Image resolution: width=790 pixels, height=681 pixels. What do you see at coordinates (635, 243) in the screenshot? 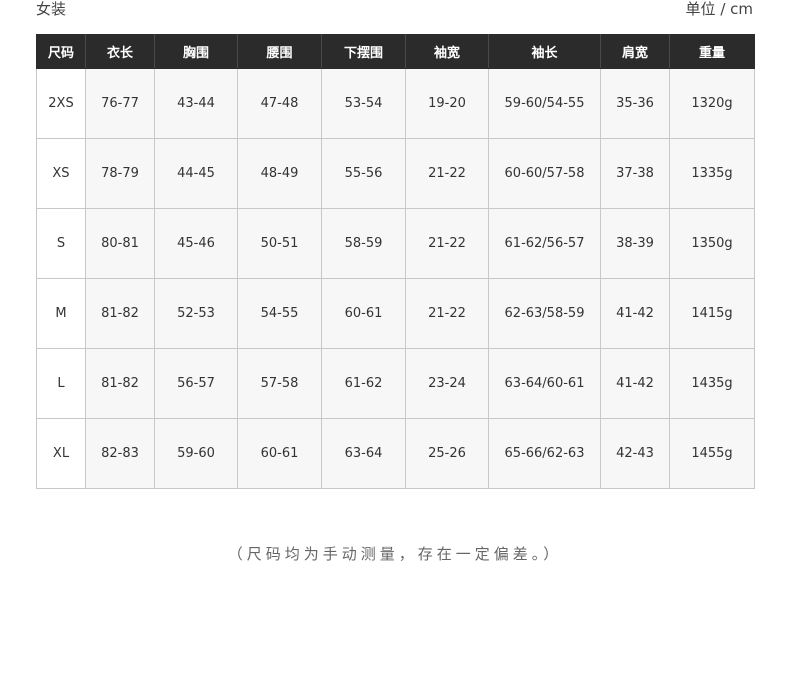
I see `cell-shoulder: 38-39` at bounding box center [635, 243].